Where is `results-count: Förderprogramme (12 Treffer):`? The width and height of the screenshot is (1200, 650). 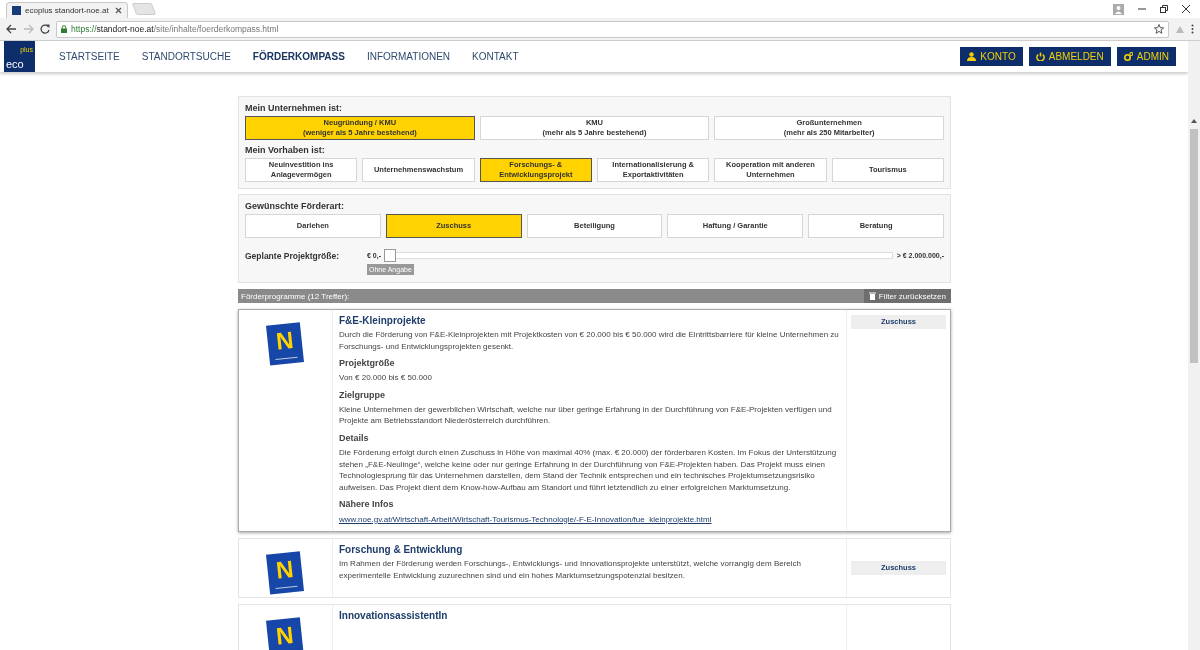 results-count: Förderprogramme (12 Treffer): is located at coordinates (295, 296).